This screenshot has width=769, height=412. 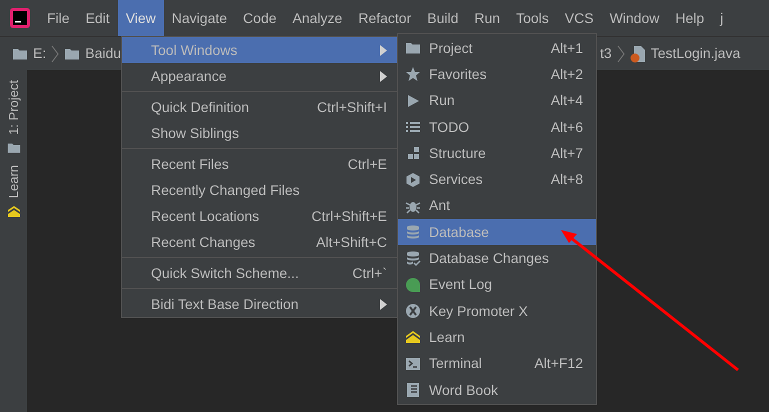 I want to click on shortcut-label: Alt+6, so click(x=566, y=127).